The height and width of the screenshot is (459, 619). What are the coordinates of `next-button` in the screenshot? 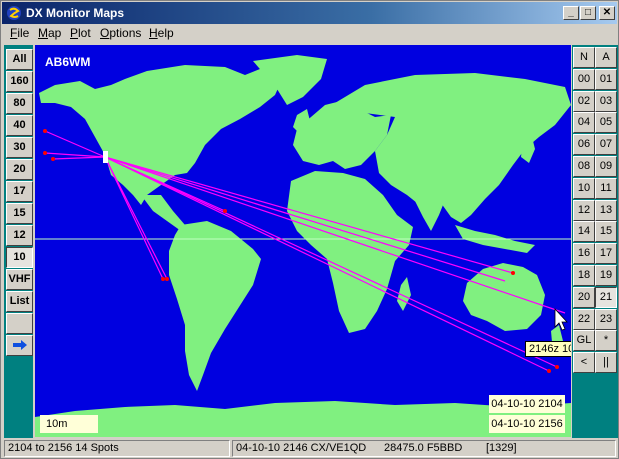 It's located at (19, 345).